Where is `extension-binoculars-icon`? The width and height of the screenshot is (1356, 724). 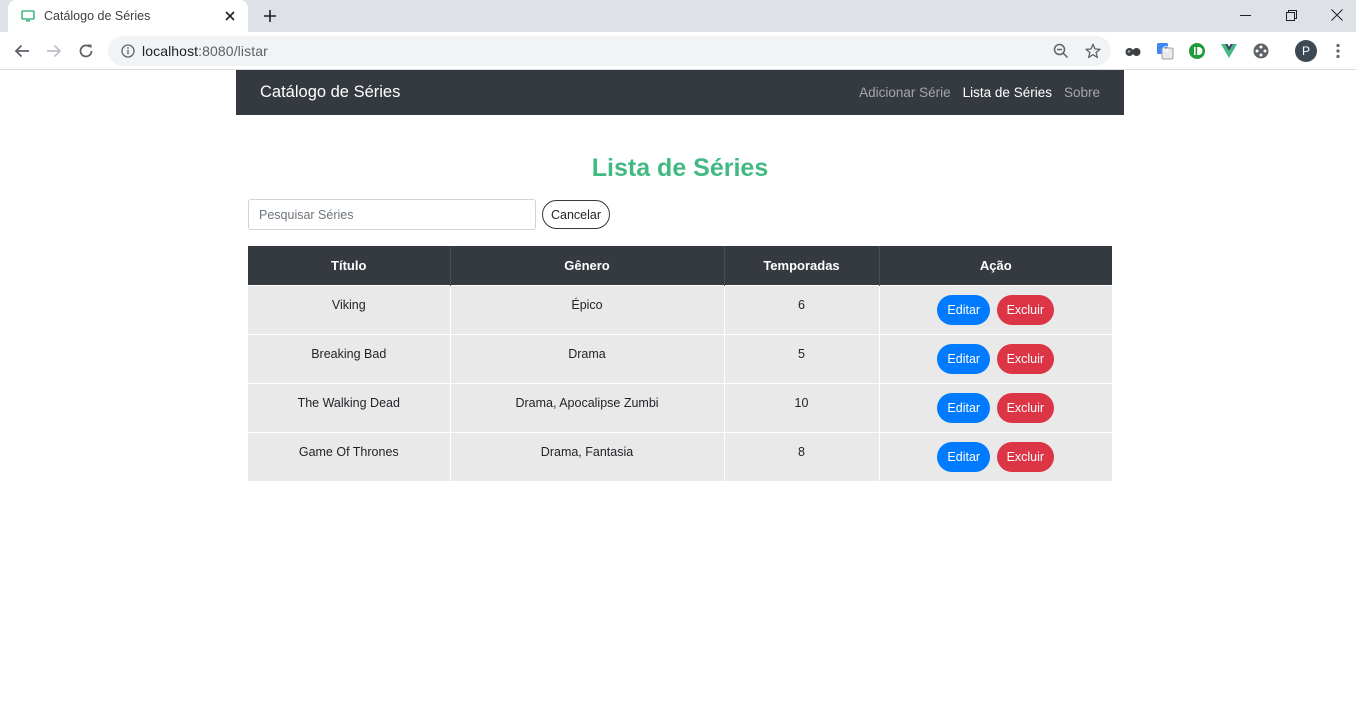 extension-binoculars-icon is located at coordinates (1133, 51).